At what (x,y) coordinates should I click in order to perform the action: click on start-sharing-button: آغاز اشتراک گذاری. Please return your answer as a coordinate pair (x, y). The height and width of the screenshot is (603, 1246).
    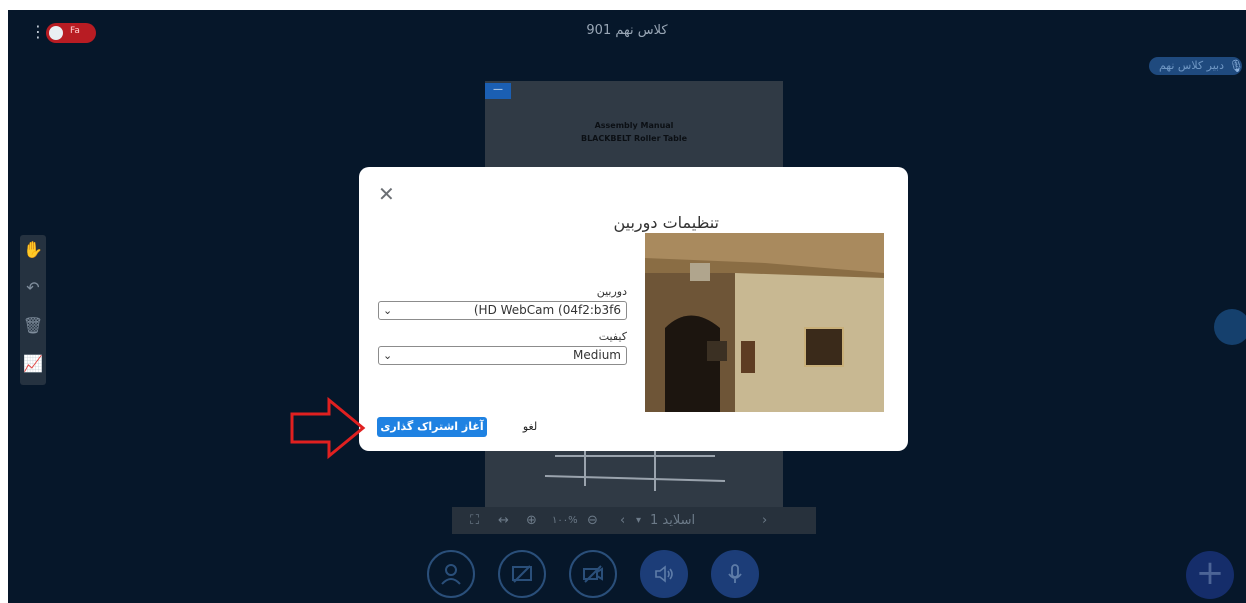
    Looking at the image, I should click on (432, 427).